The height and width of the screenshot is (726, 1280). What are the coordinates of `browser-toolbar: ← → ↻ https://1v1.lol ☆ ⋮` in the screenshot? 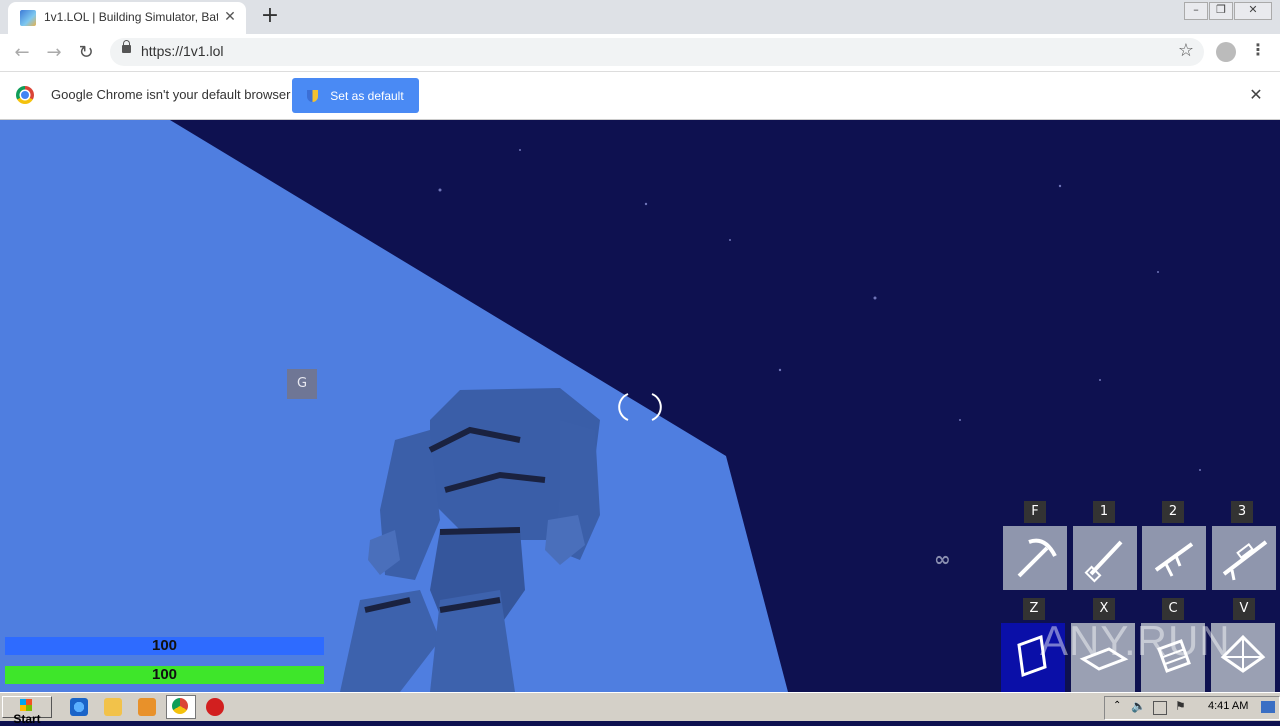 It's located at (640, 53).